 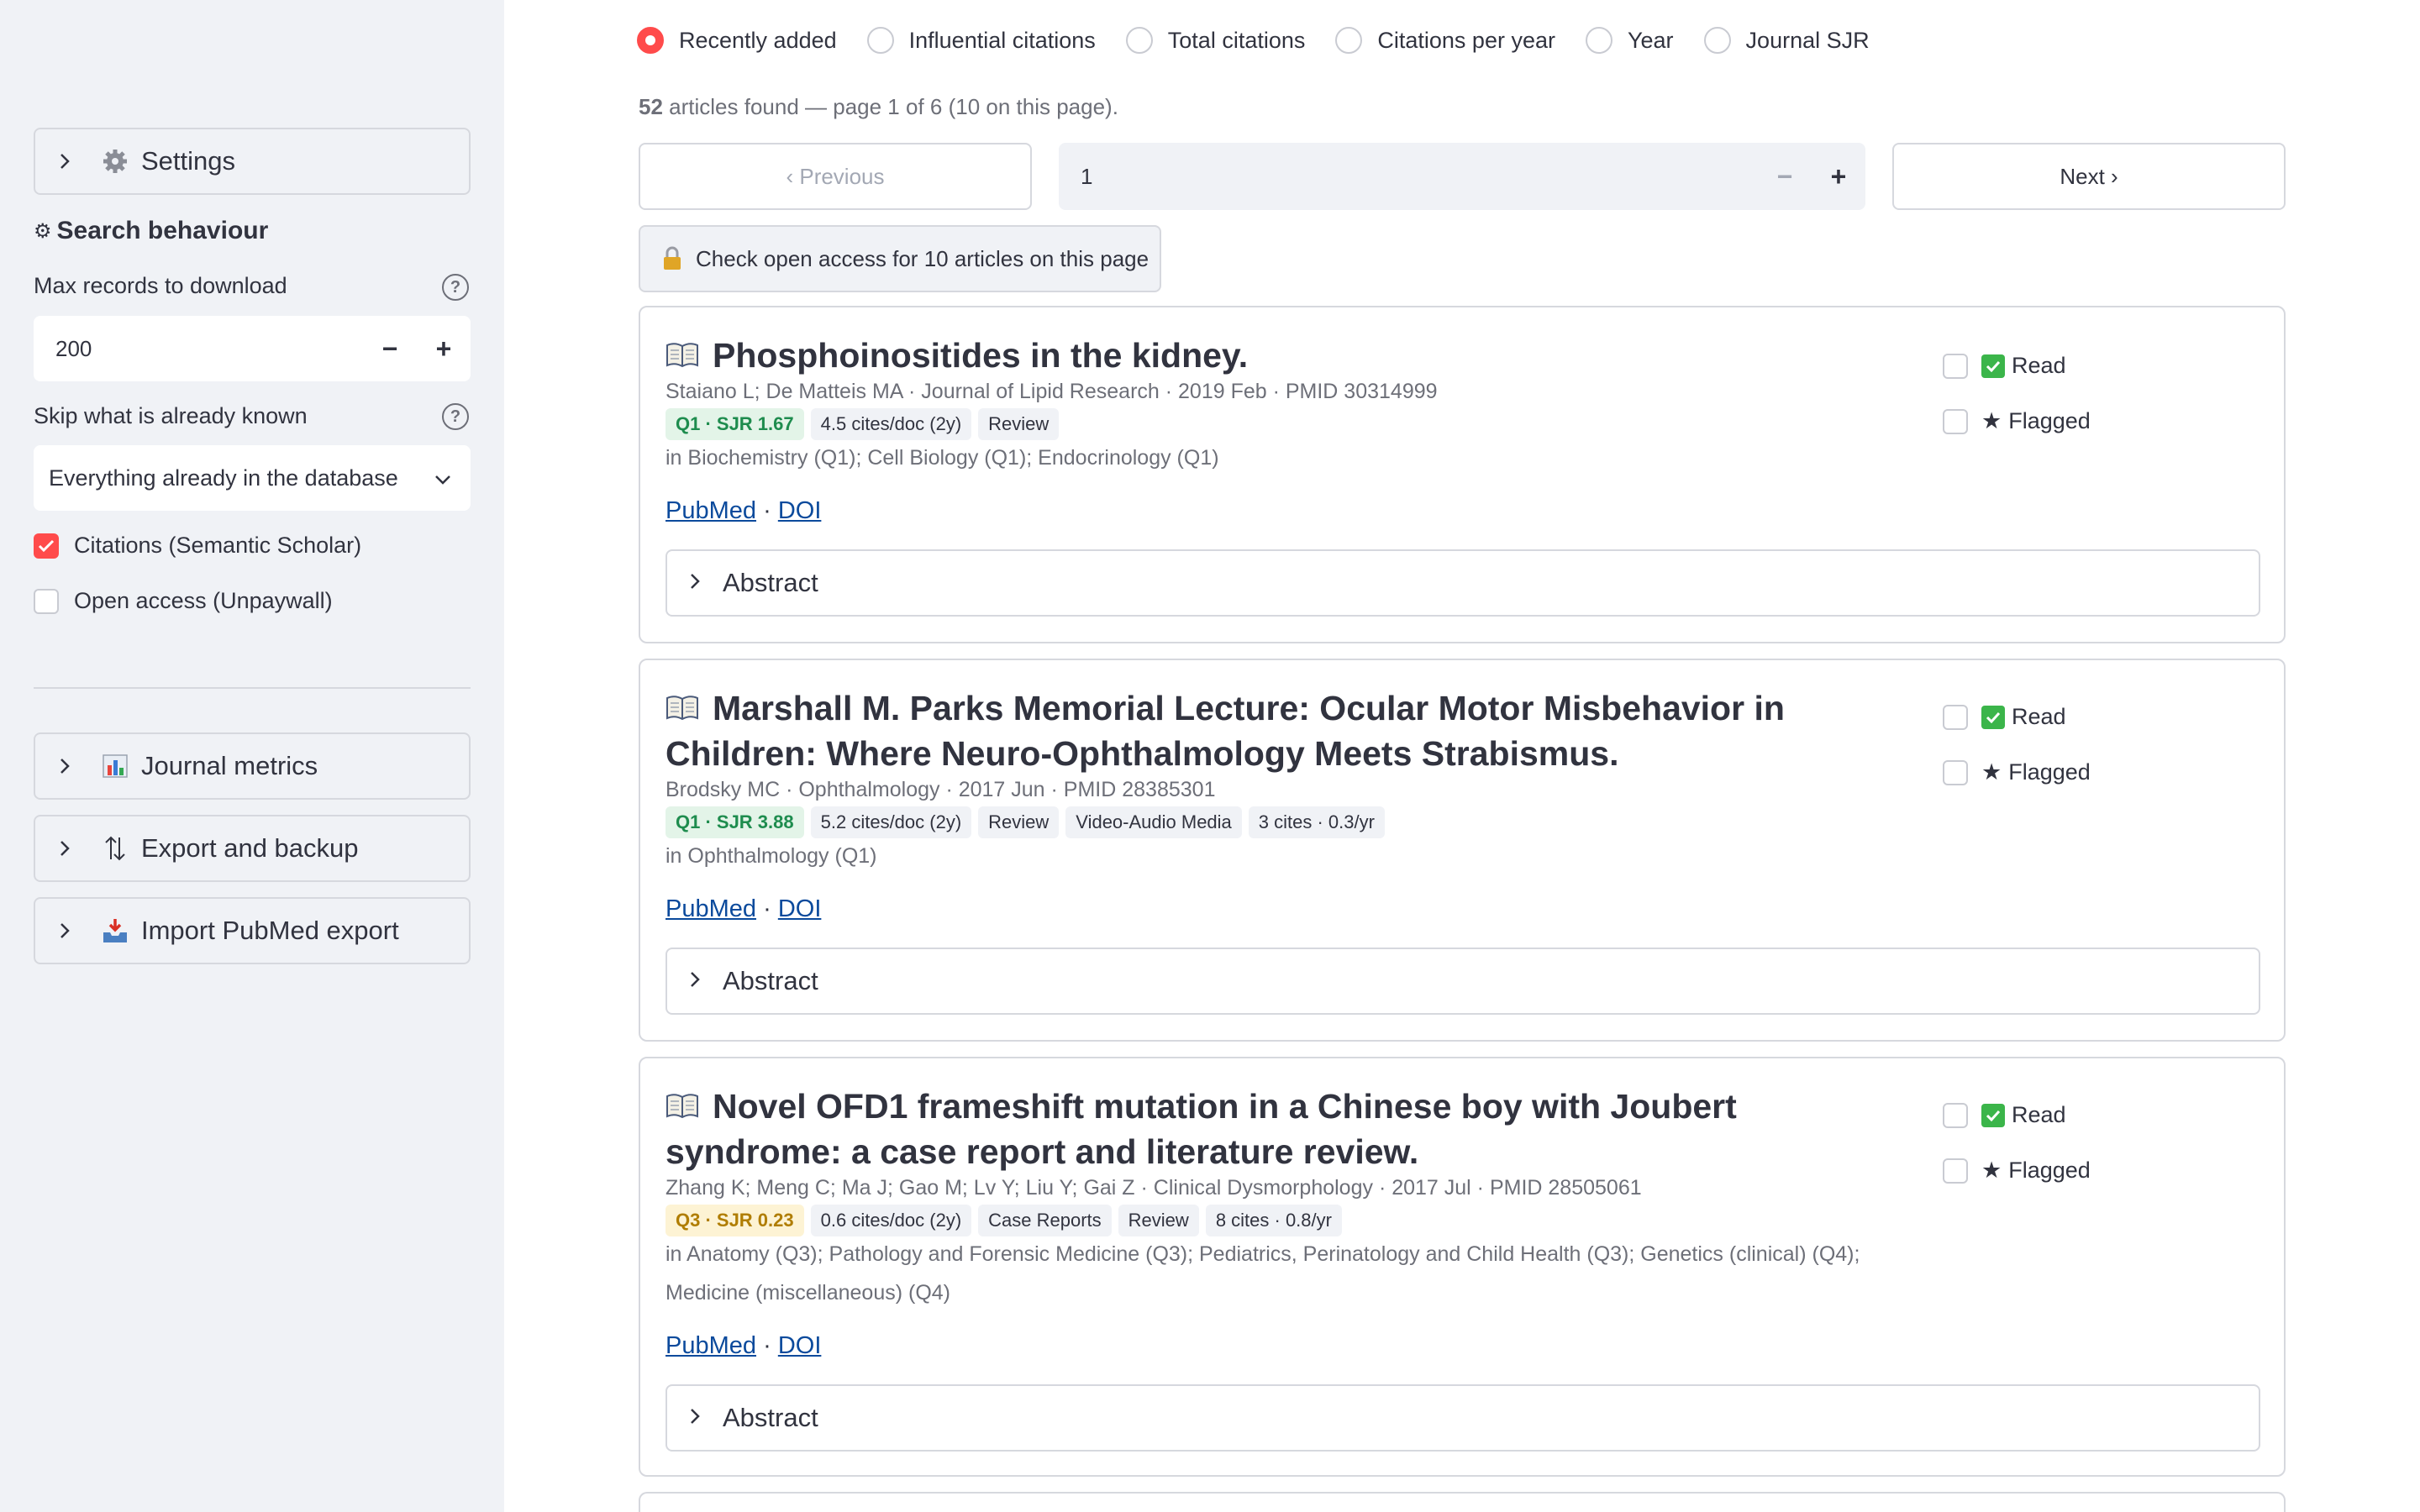 I want to click on chevron-down-icon, so click(x=443, y=478).